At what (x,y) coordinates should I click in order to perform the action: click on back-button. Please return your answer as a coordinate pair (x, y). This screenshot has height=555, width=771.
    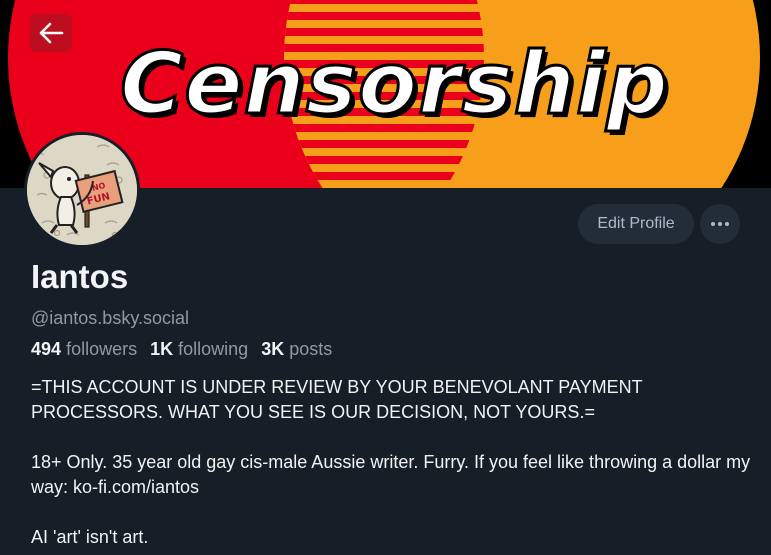
    Looking at the image, I should click on (51, 33).